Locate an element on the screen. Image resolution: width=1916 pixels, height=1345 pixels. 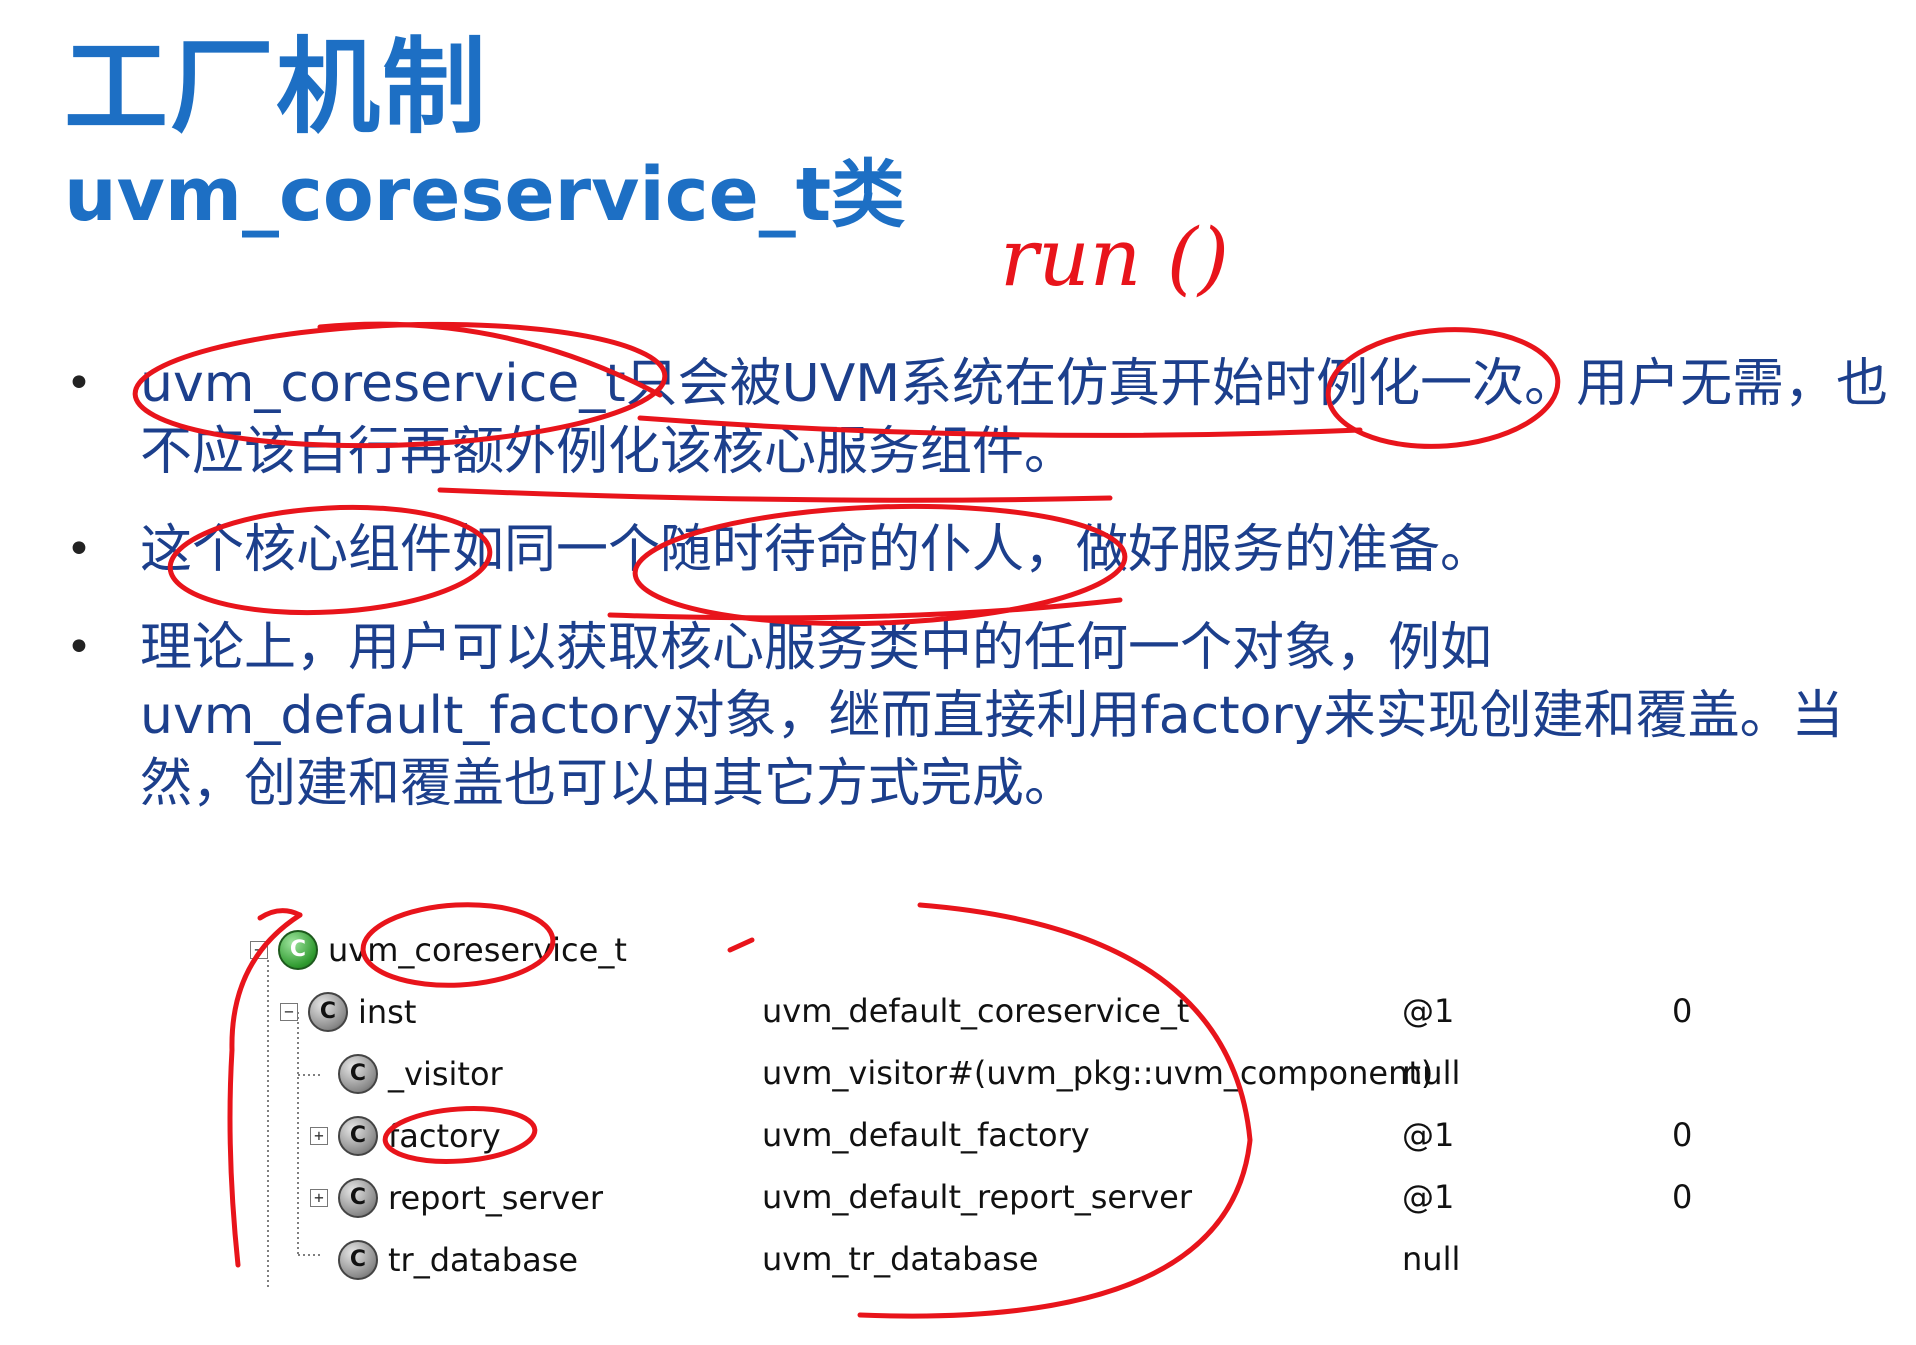
tree-node-name: _visitor is located at coordinates (445, 1074).